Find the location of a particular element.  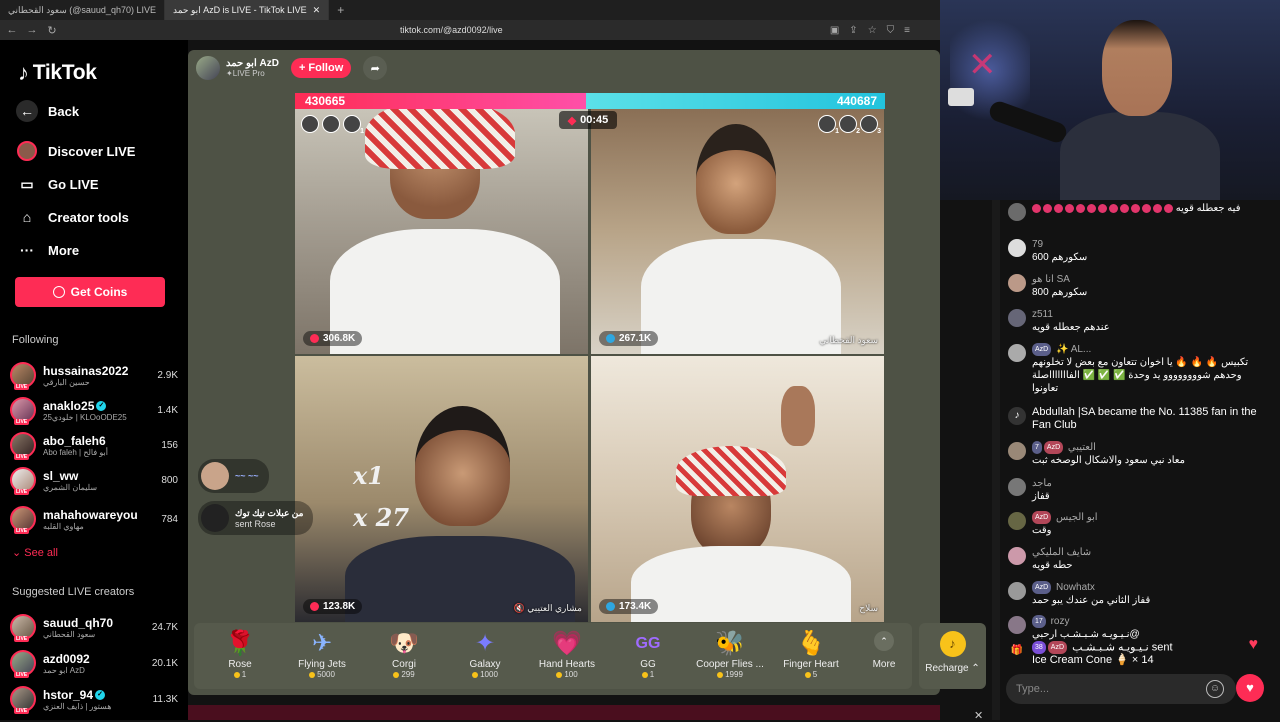

nav-go-live: ▭ Go LIVE is located at coordinates (57, 184).